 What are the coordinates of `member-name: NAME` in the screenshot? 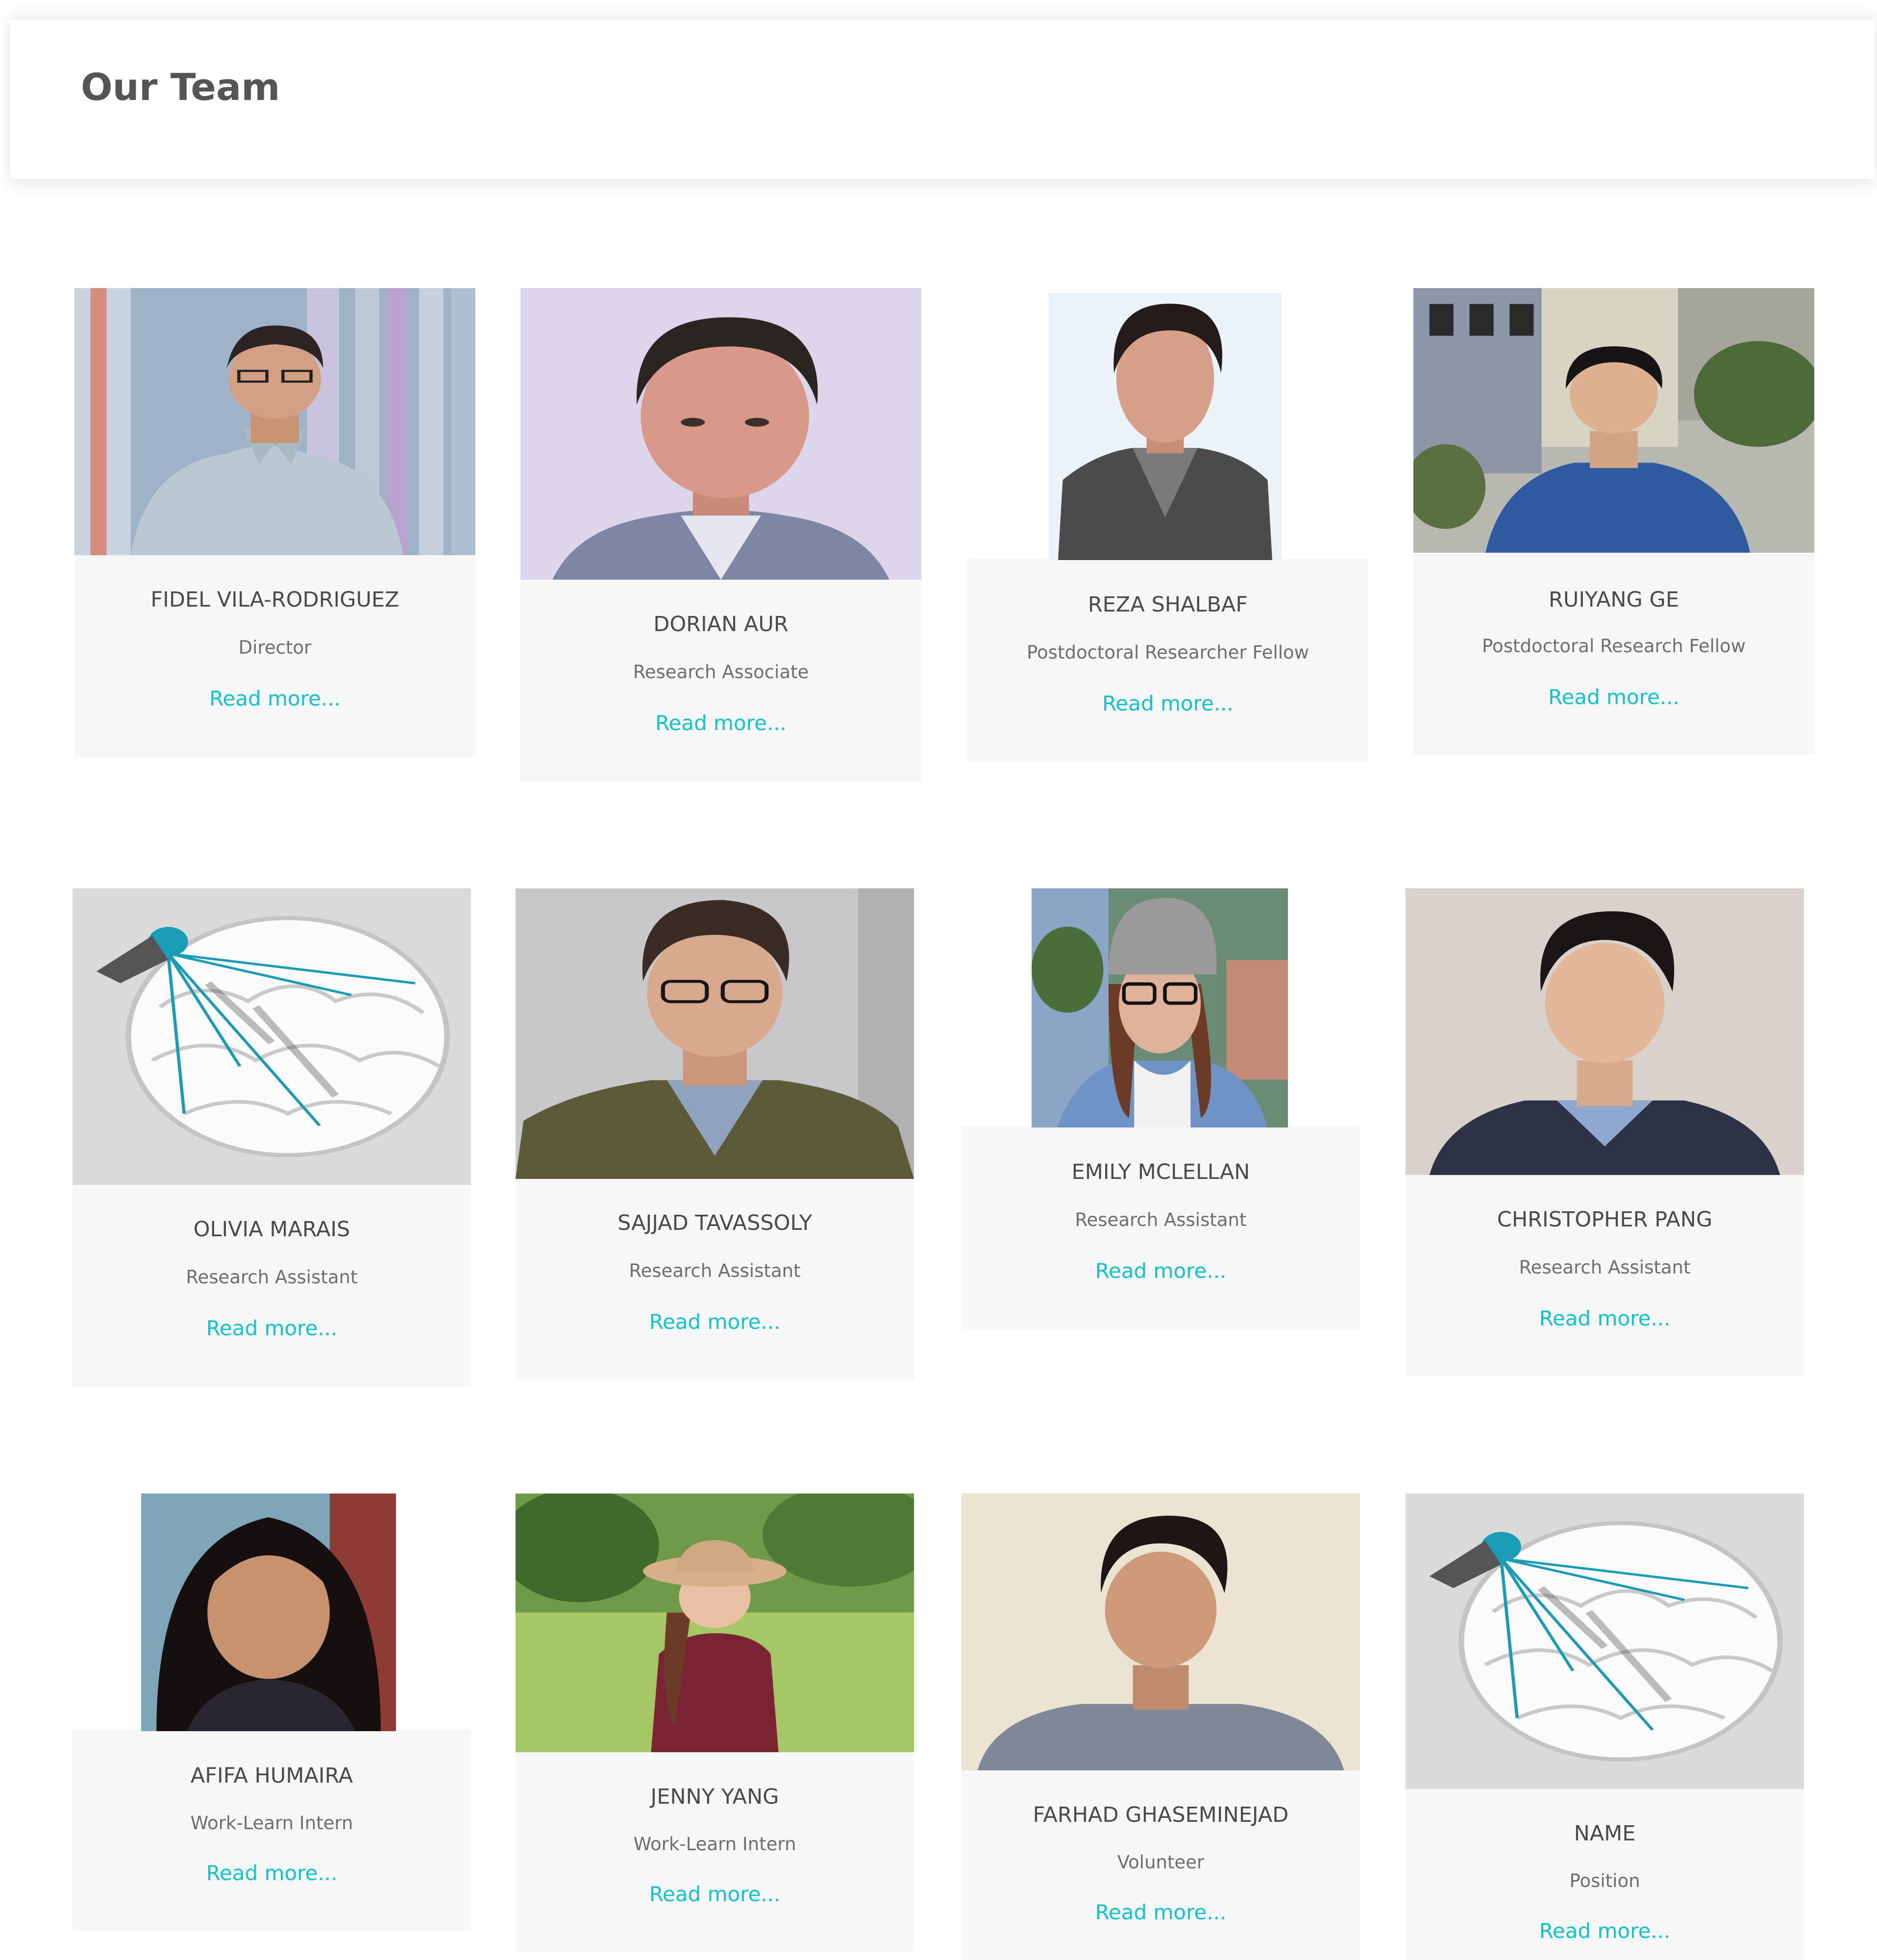 It's located at (1605, 1833).